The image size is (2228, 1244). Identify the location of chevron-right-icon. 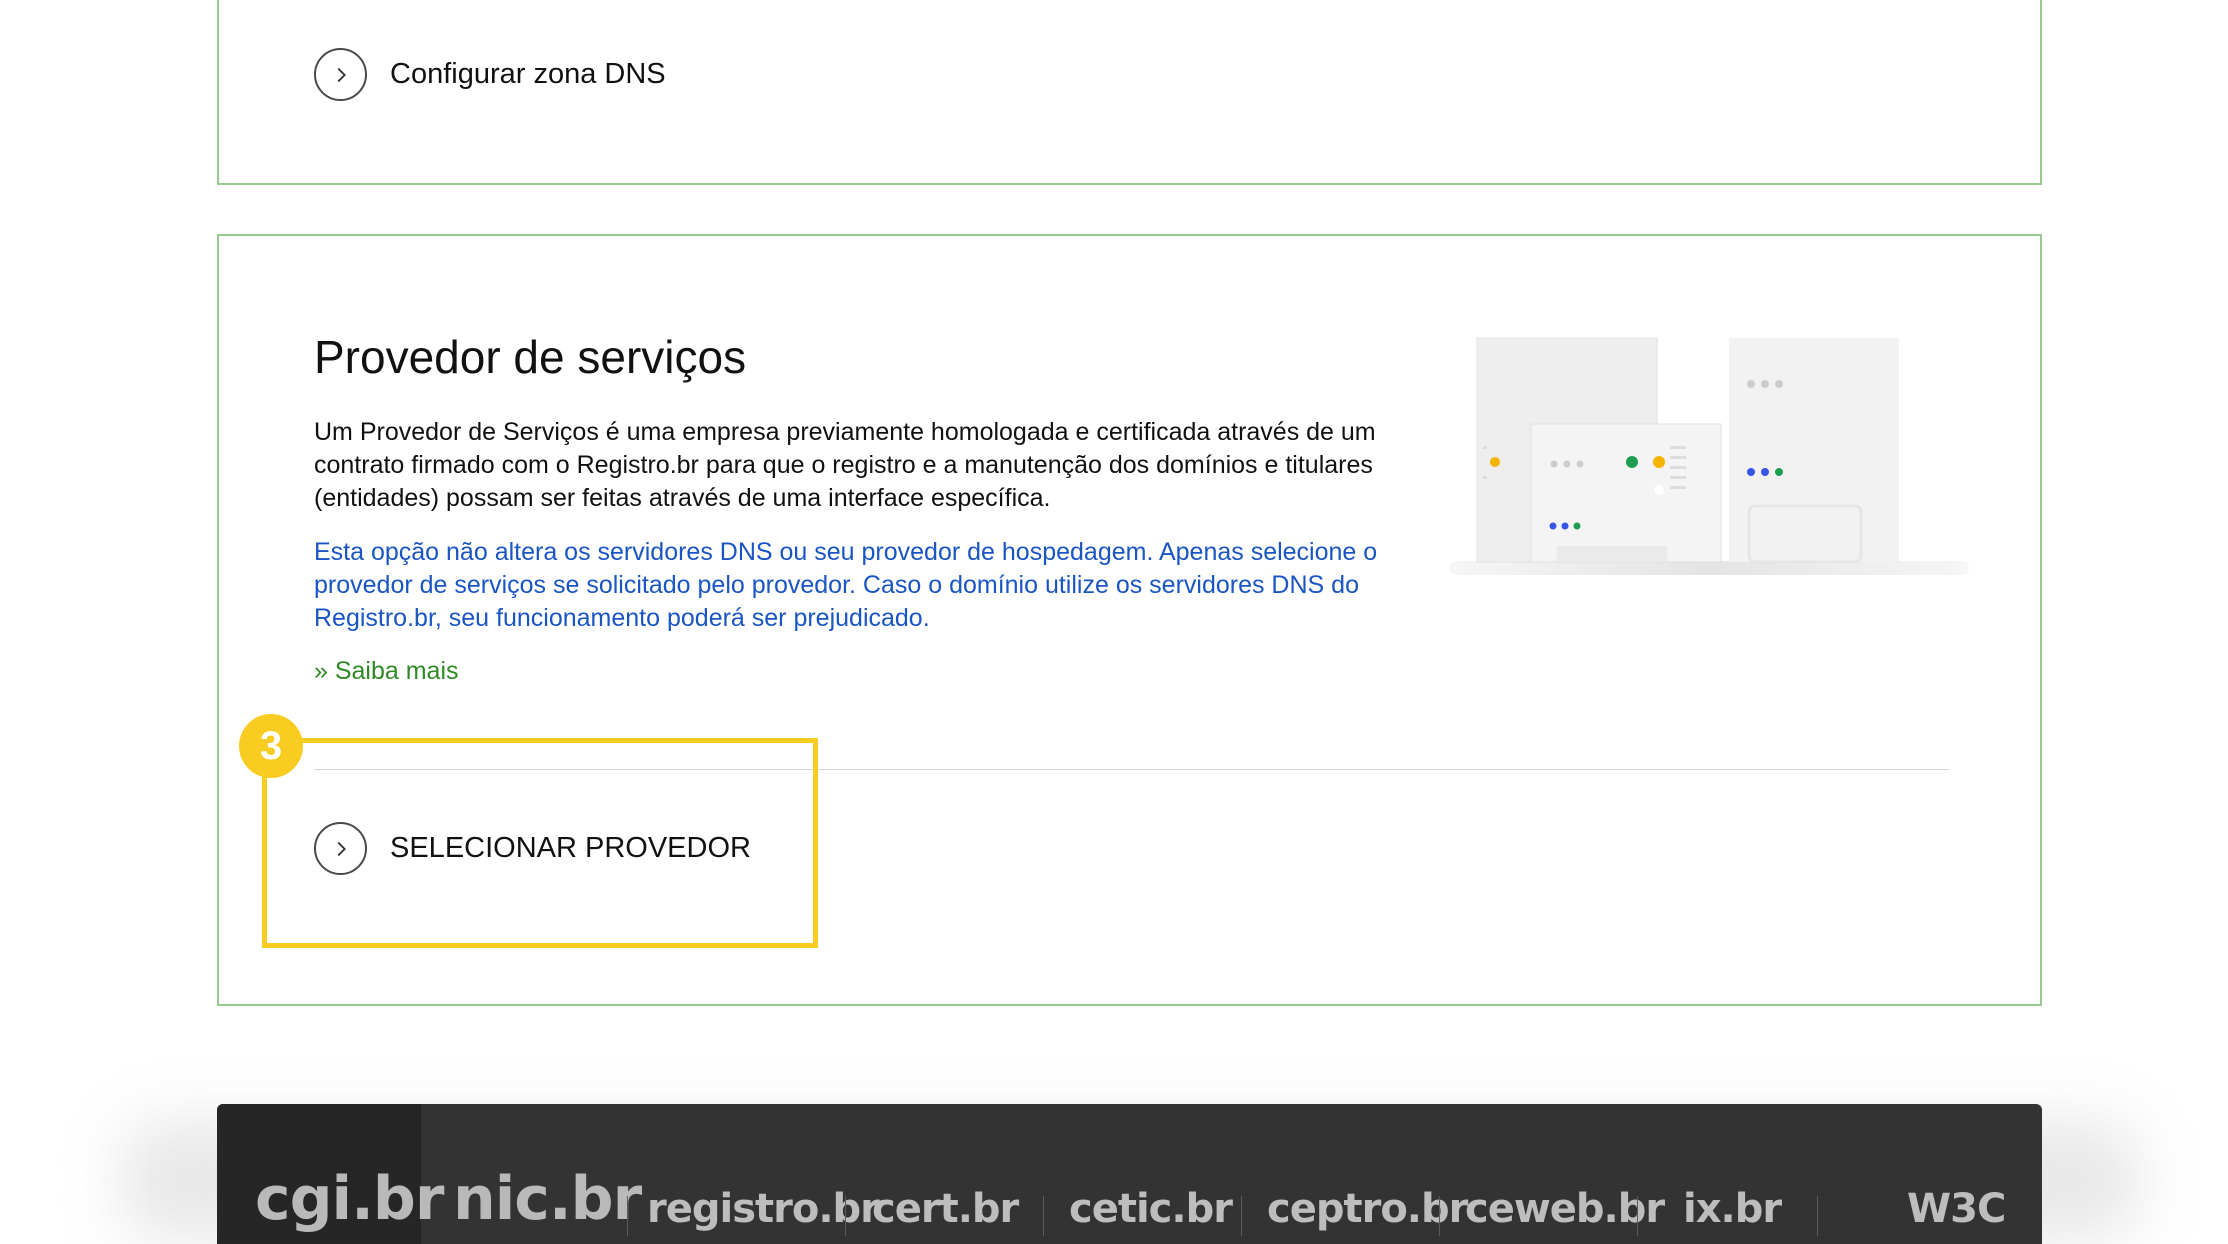
(341, 74).